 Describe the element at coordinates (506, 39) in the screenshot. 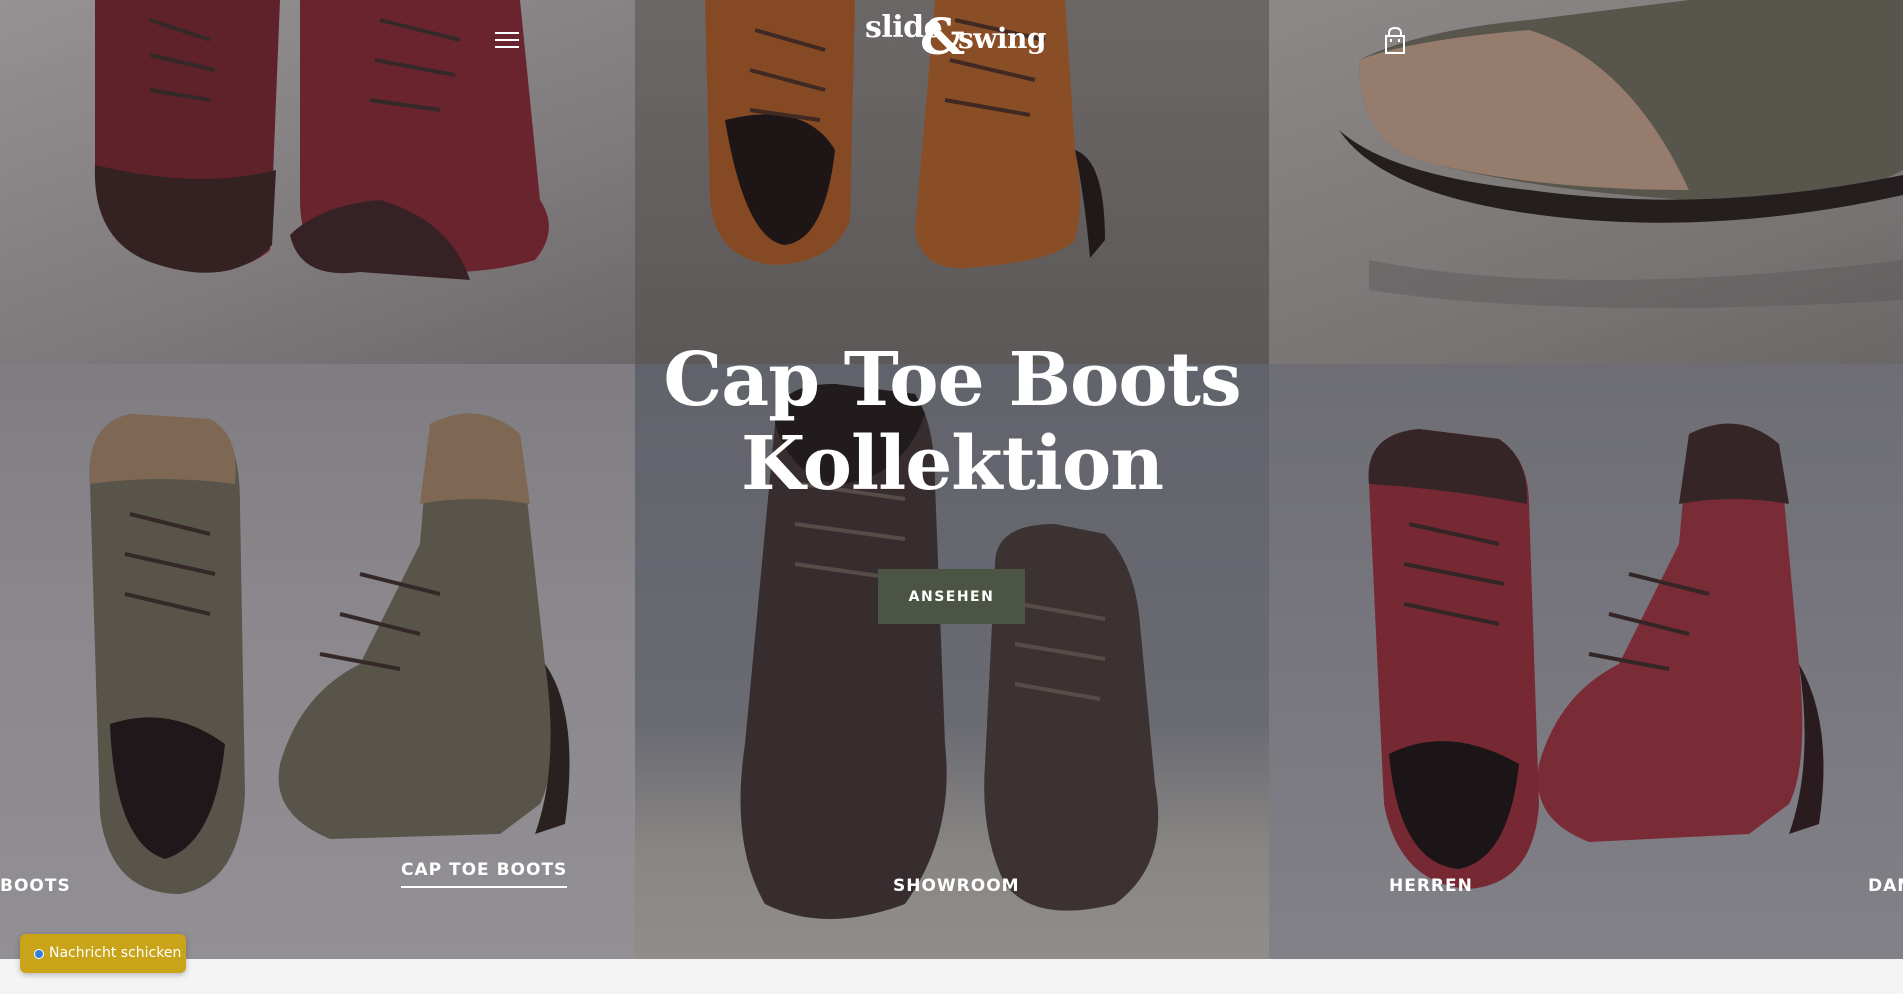

I see `hamburger-menu-icon` at that location.